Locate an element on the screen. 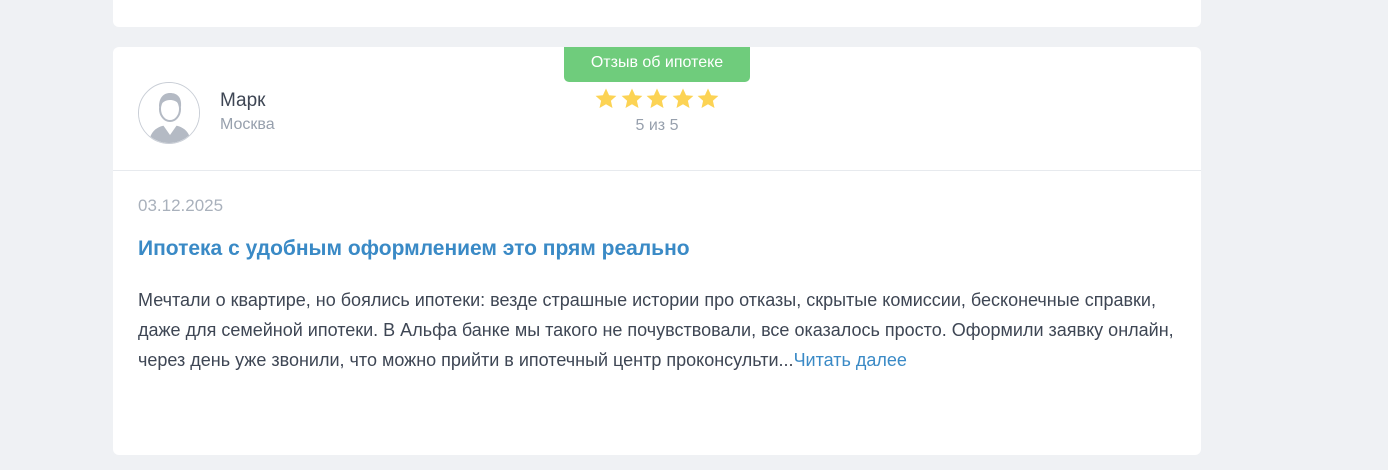 The height and width of the screenshot is (470, 1388). user-avatar-icon is located at coordinates (169, 113).